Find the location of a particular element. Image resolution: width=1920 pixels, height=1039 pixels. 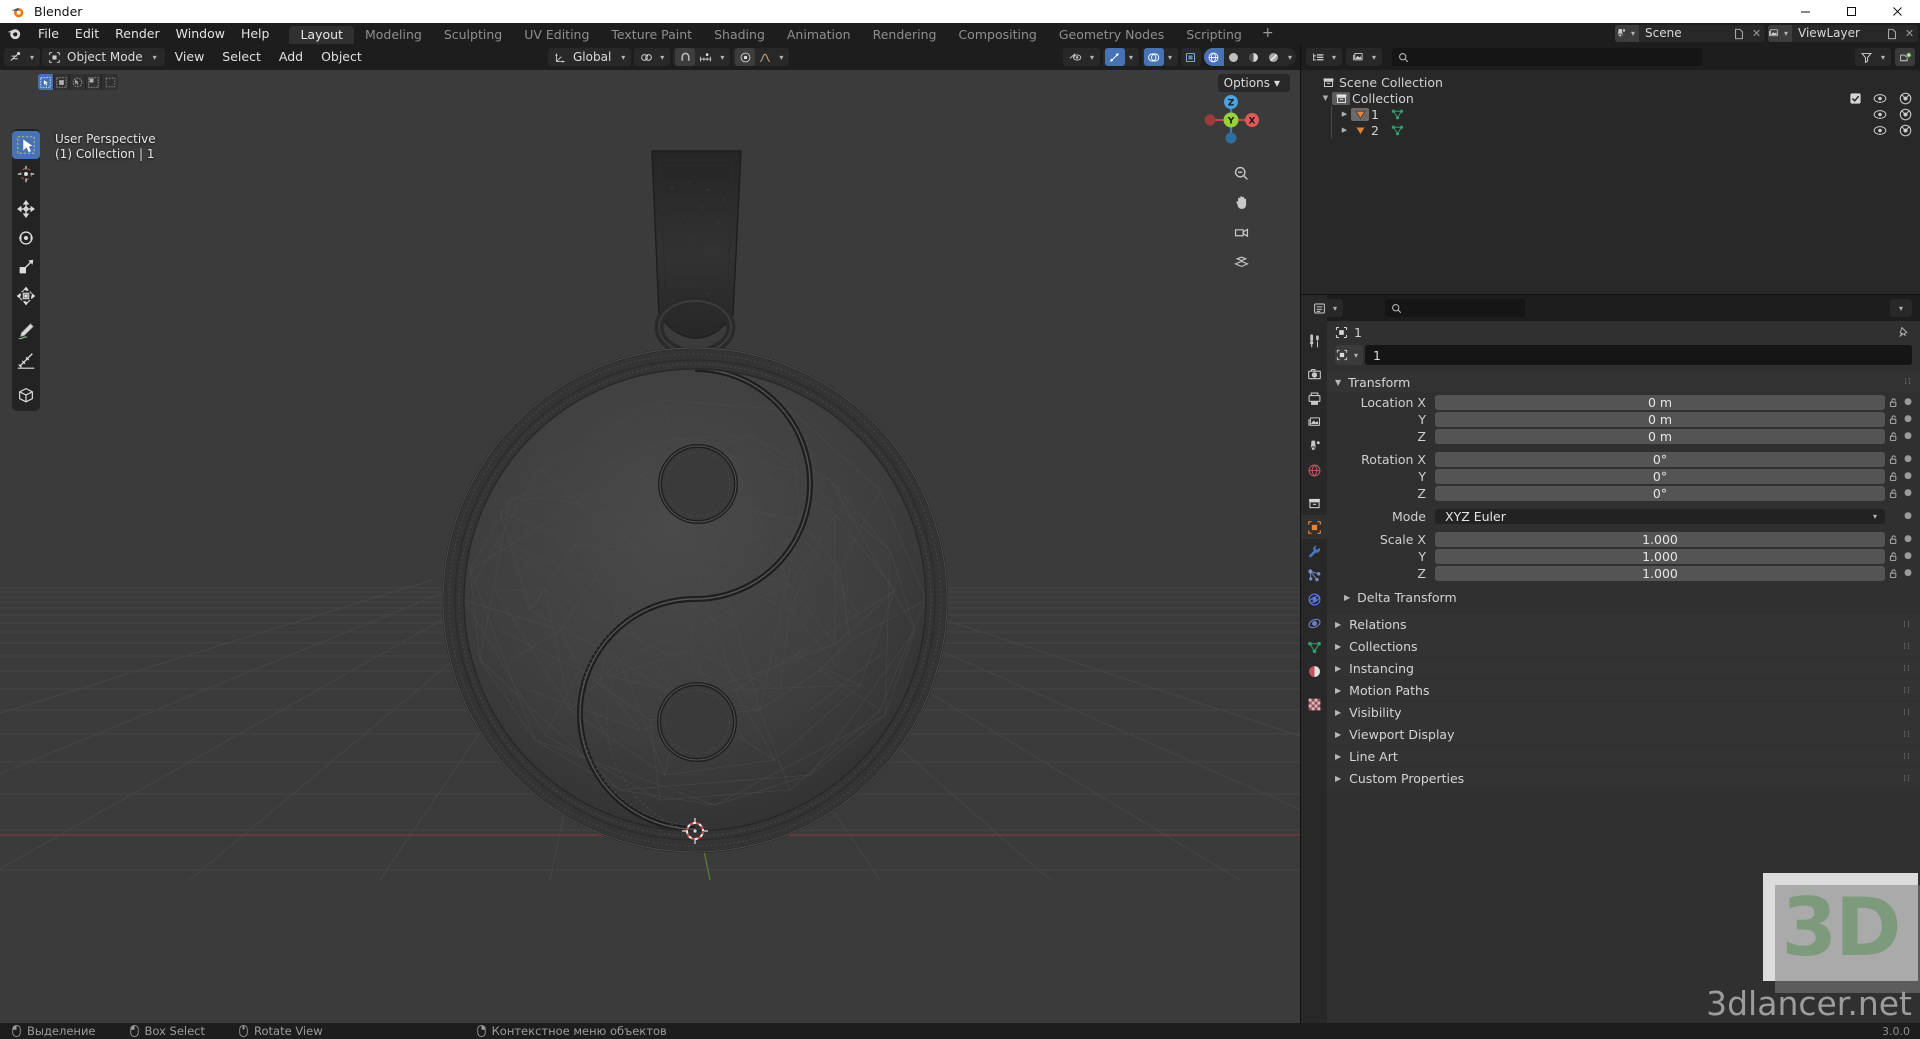

ortho-persp-icon is located at coordinates (1241, 260).